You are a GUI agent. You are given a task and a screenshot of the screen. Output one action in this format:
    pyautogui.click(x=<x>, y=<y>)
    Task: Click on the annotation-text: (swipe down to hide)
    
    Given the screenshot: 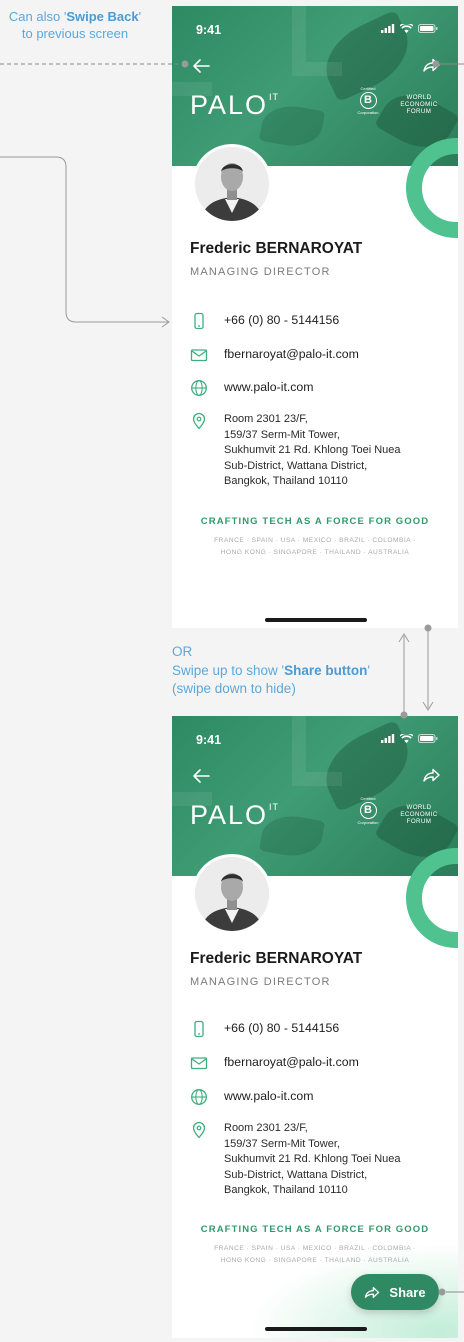 What is the action you would take?
    pyautogui.click(x=234, y=688)
    